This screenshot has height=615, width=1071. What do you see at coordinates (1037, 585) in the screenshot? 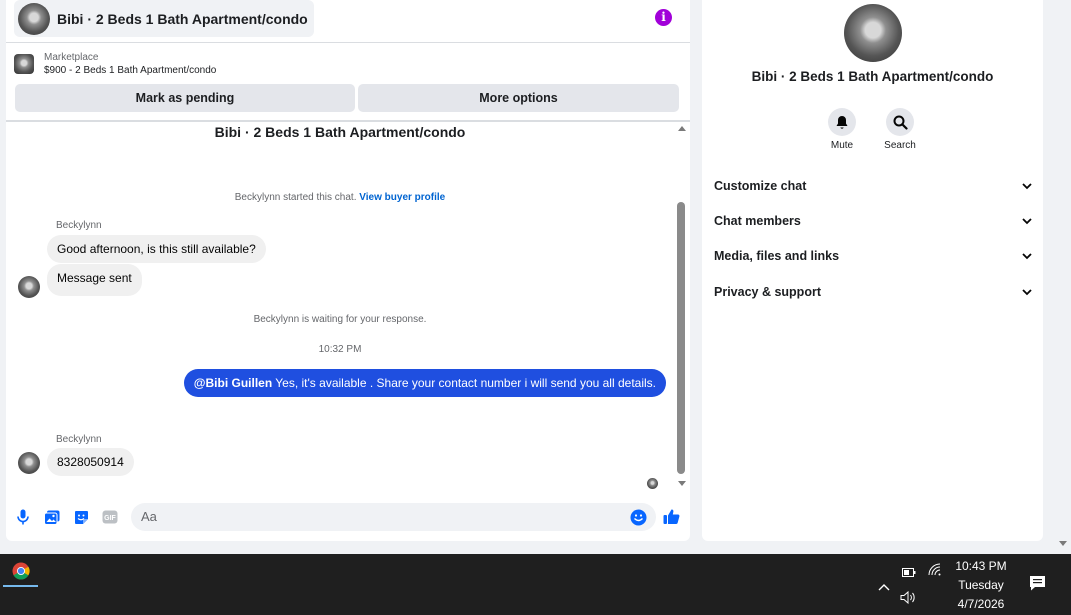
I see `notification-center-icon` at bounding box center [1037, 585].